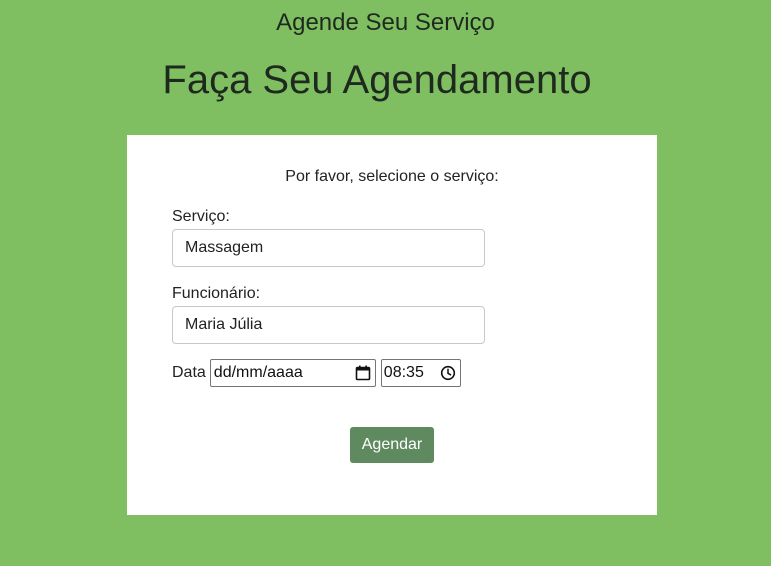  Describe the element at coordinates (392, 445) in the screenshot. I see `schedule-button: Agendar` at that location.